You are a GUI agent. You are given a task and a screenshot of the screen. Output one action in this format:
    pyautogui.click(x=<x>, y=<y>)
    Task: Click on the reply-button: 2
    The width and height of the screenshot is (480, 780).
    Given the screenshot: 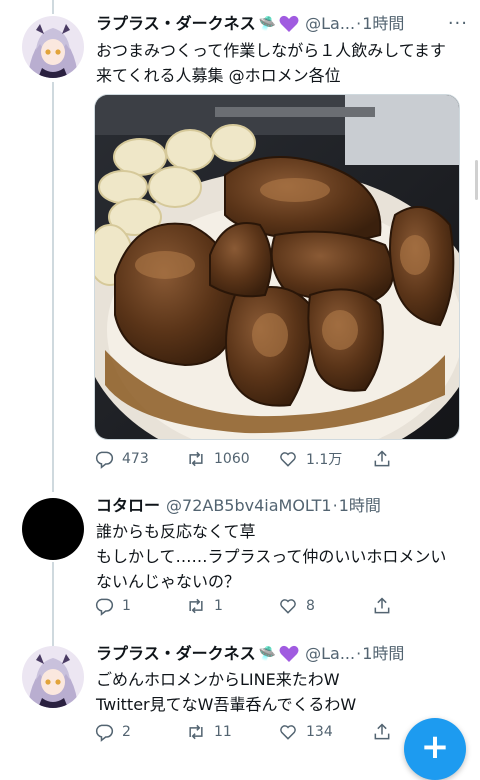 What is the action you would take?
    pyautogui.click(x=112, y=732)
    